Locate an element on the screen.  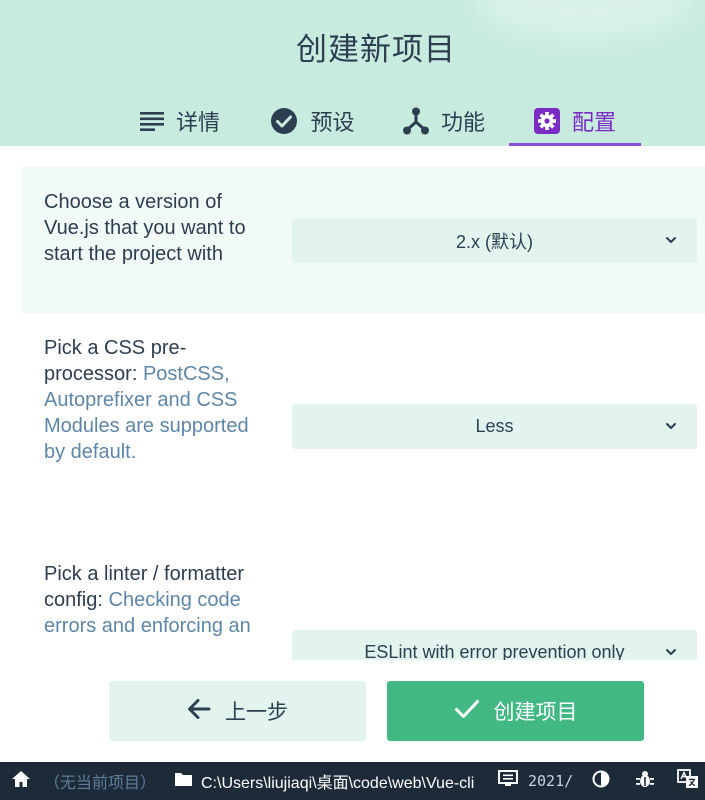
home-button is located at coordinates (21, 781).